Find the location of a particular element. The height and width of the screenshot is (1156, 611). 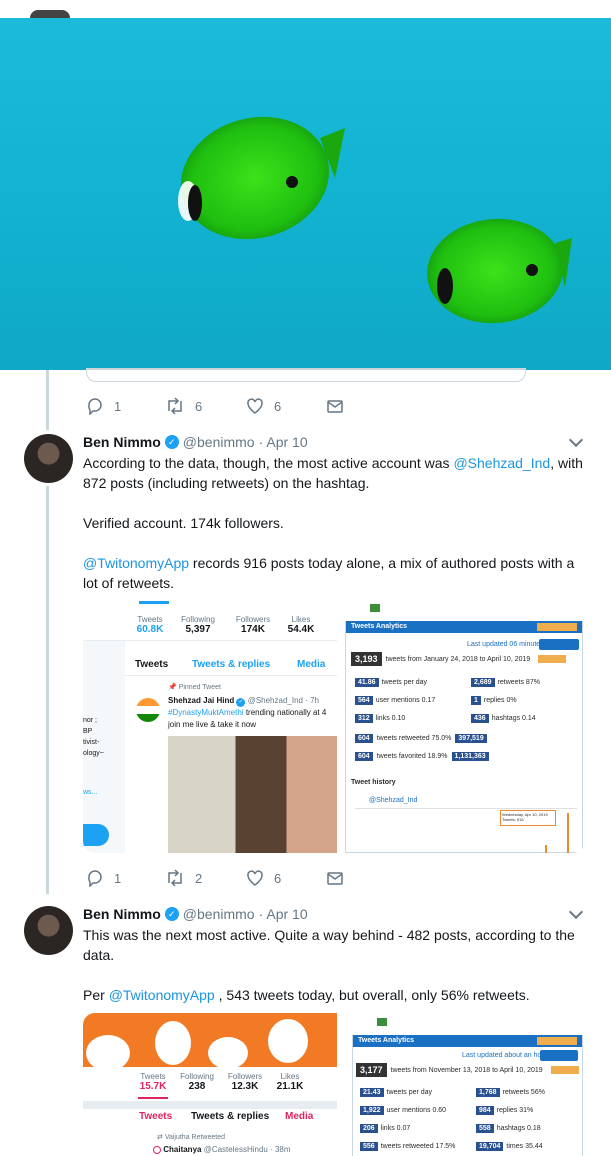

top-strip is located at coordinates (305, 9).